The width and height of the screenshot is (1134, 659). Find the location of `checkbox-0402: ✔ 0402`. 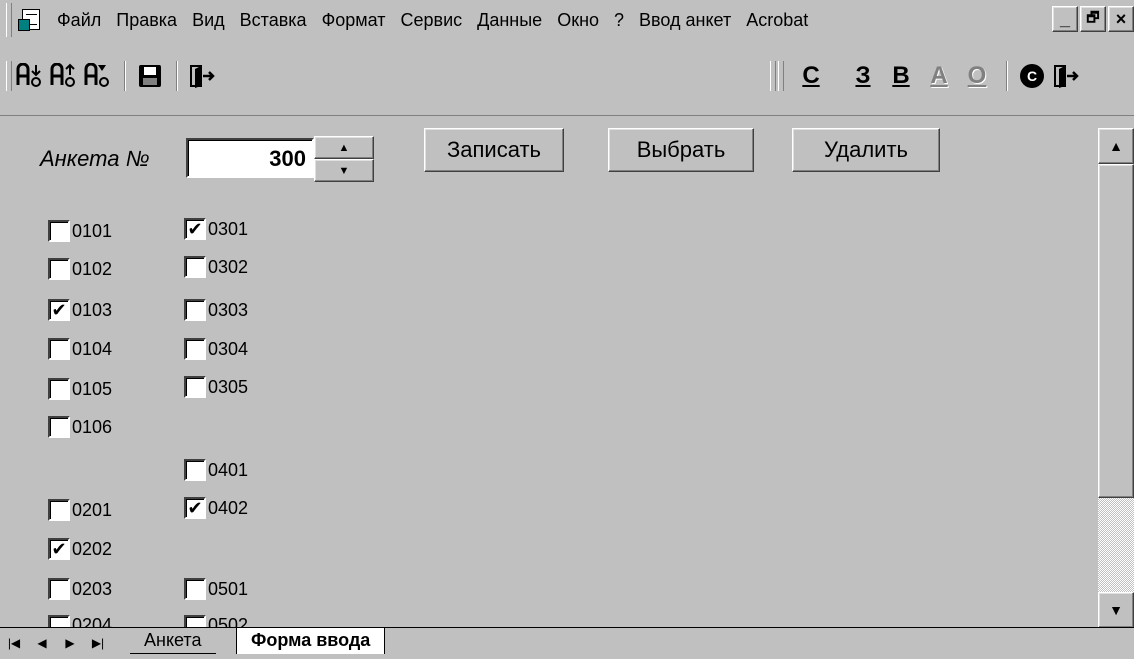

checkbox-0402: ✔ 0402 is located at coordinates (216, 508).